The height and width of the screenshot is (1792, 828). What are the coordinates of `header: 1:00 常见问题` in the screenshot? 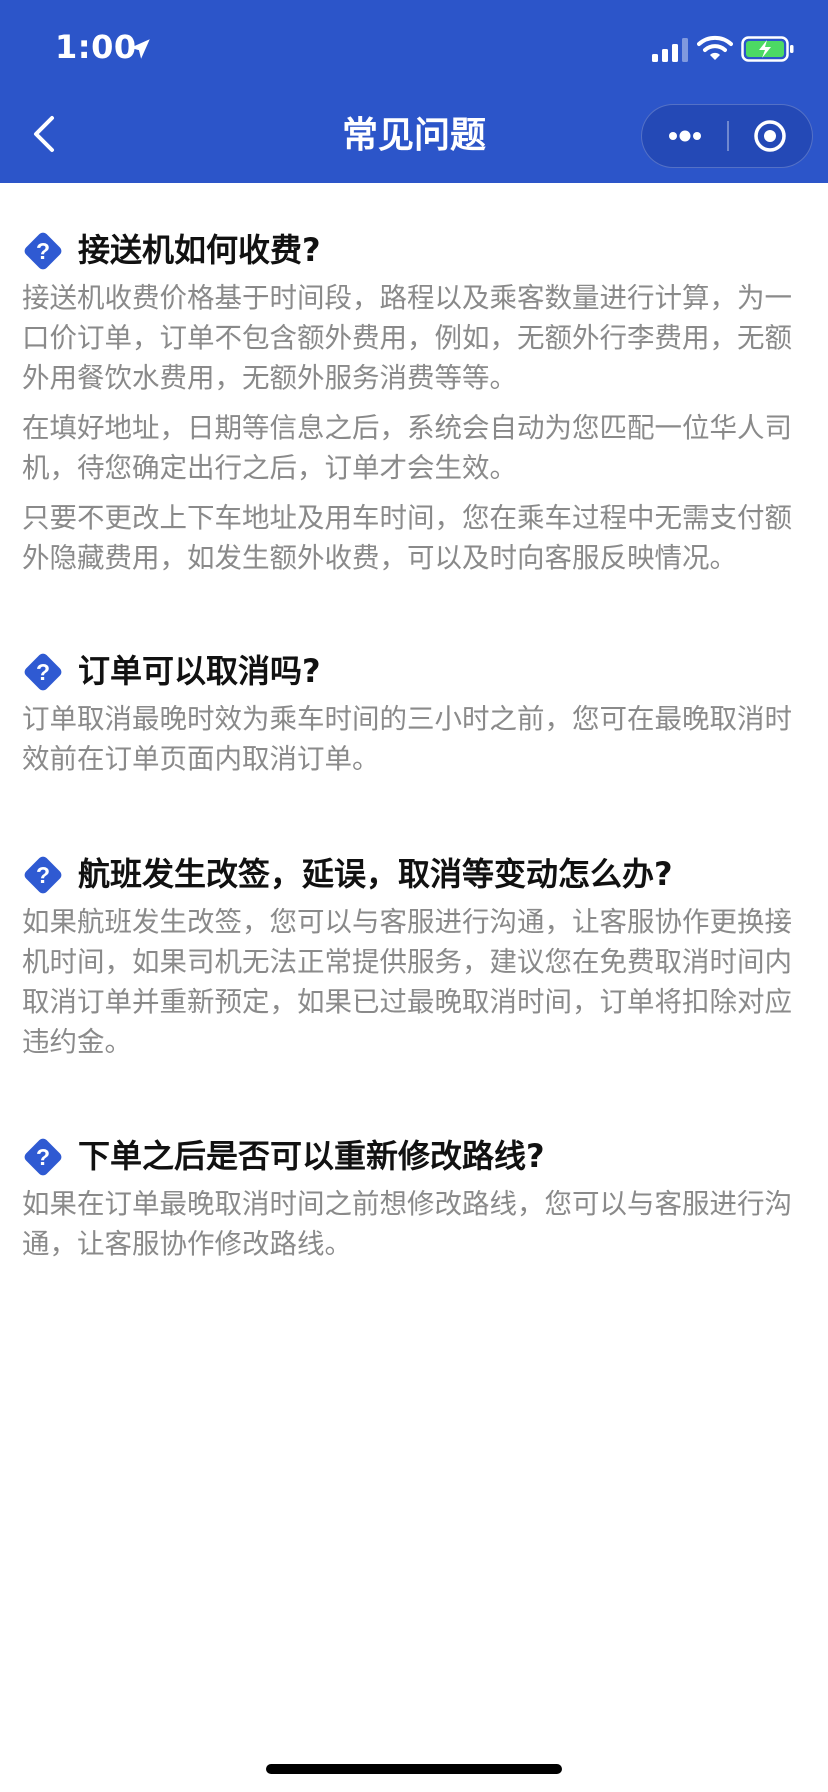 It's located at (414, 91).